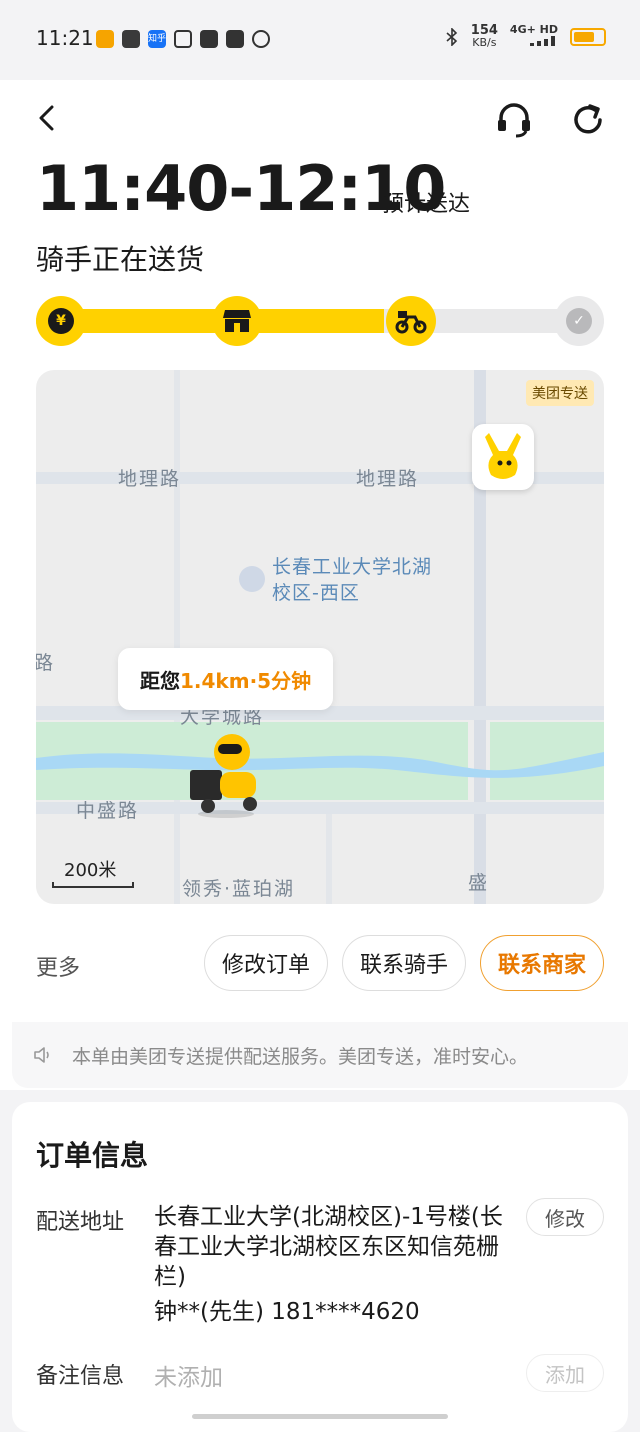 The height and width of the screenshot is (1432, 640). I want to click on store-icon, so click(237, 321).